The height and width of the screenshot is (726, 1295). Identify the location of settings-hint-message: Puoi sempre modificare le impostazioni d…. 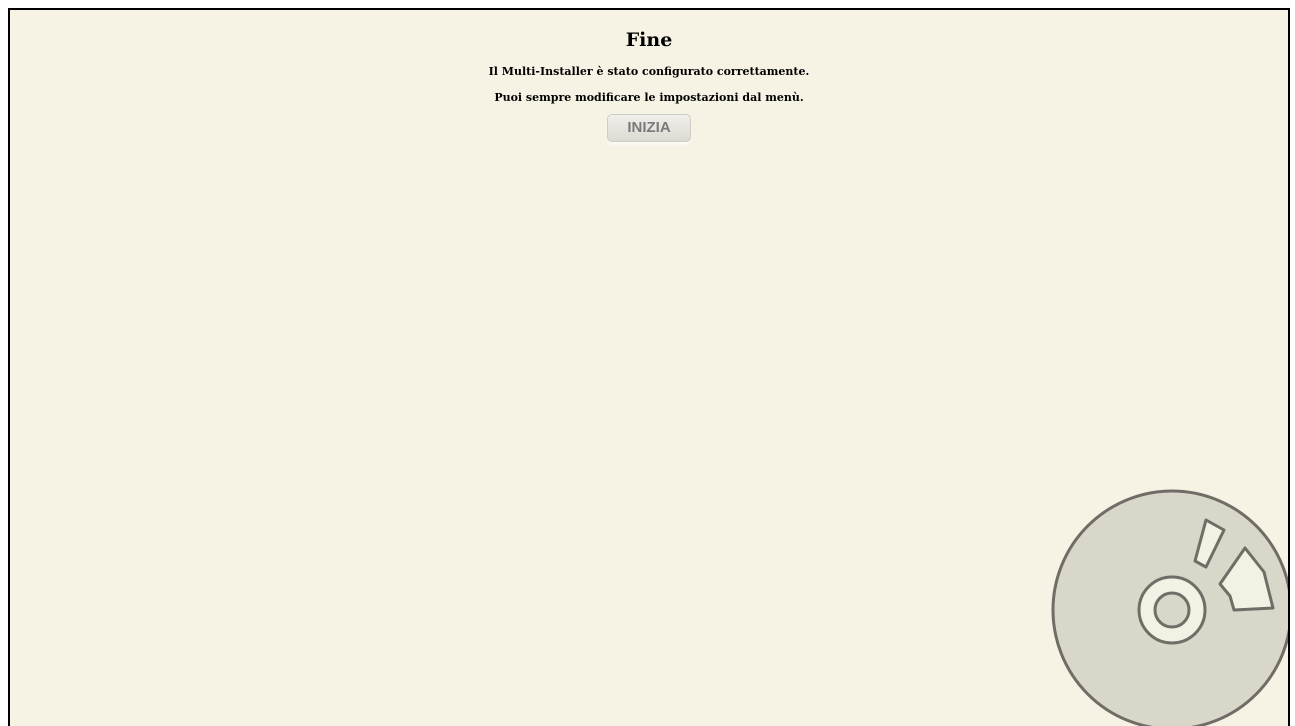
(649, 97).